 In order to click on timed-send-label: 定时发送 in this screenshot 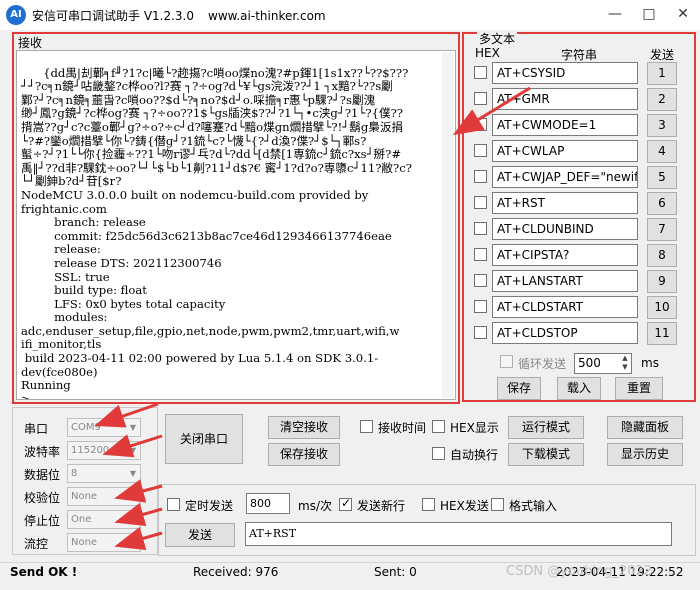, I will do `click(209, 506)`.